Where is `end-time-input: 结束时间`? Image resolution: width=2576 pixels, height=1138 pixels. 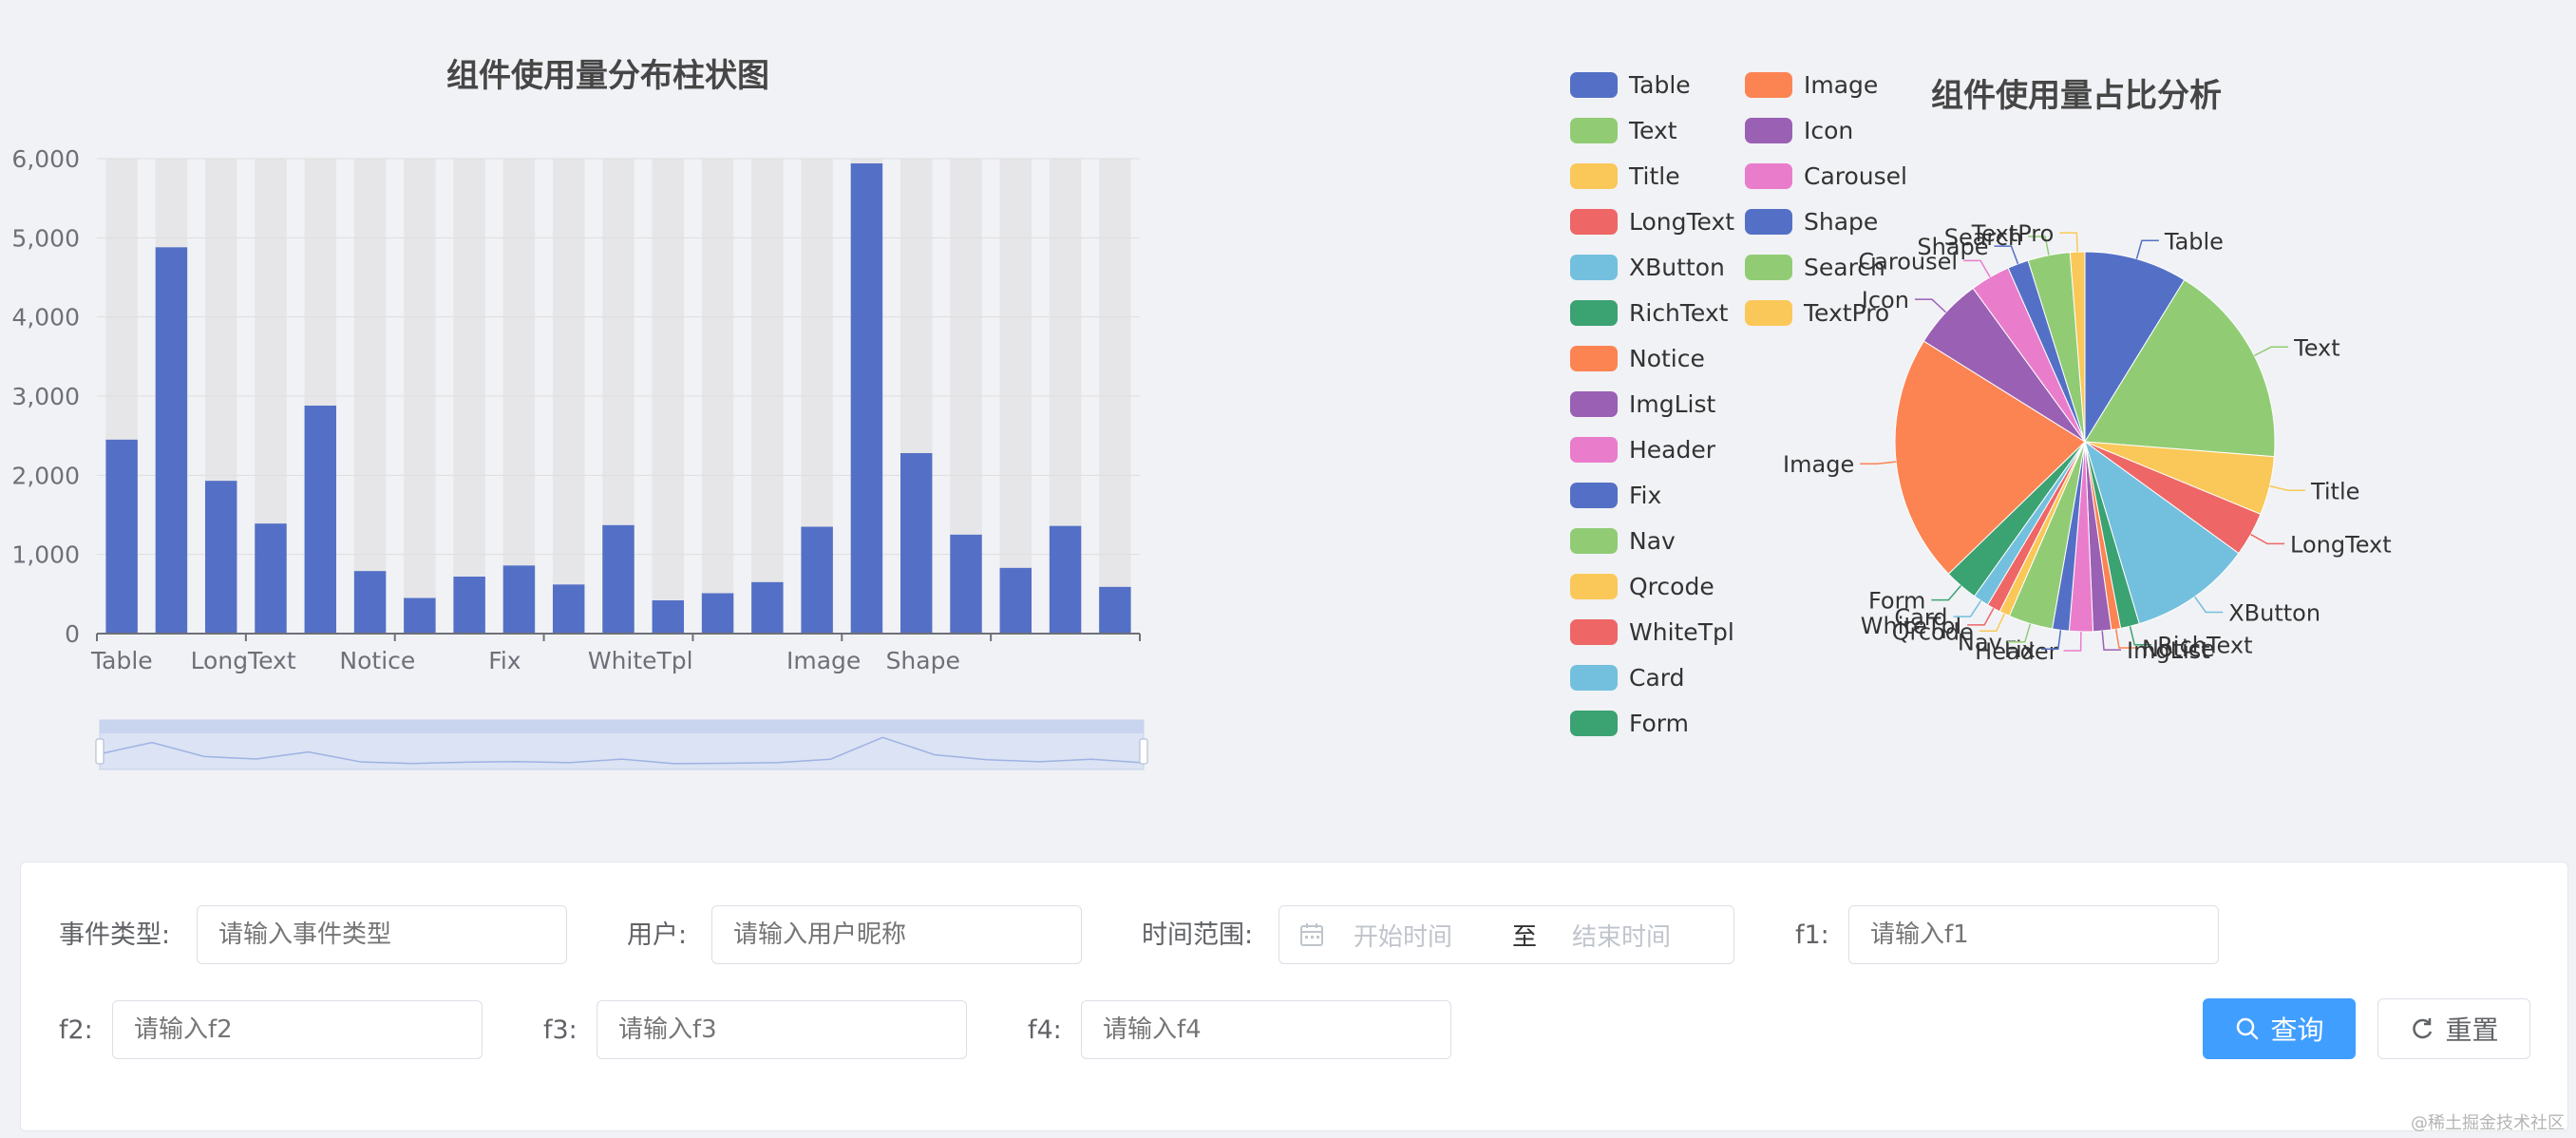
end-time-input: 结束时间 is located at coordinates (1633, 935).